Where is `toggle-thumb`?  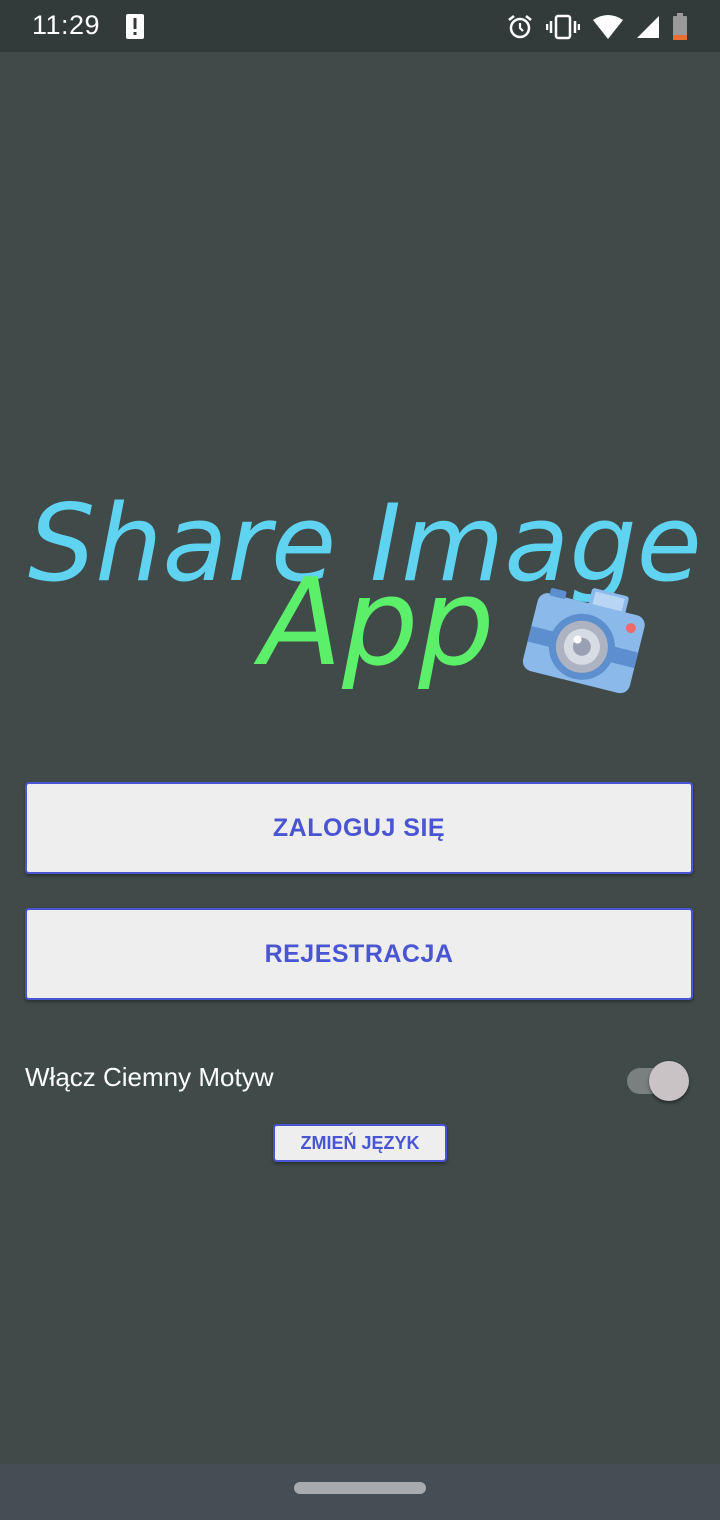 toggle-thumb is located at coordinates (669, 1081).